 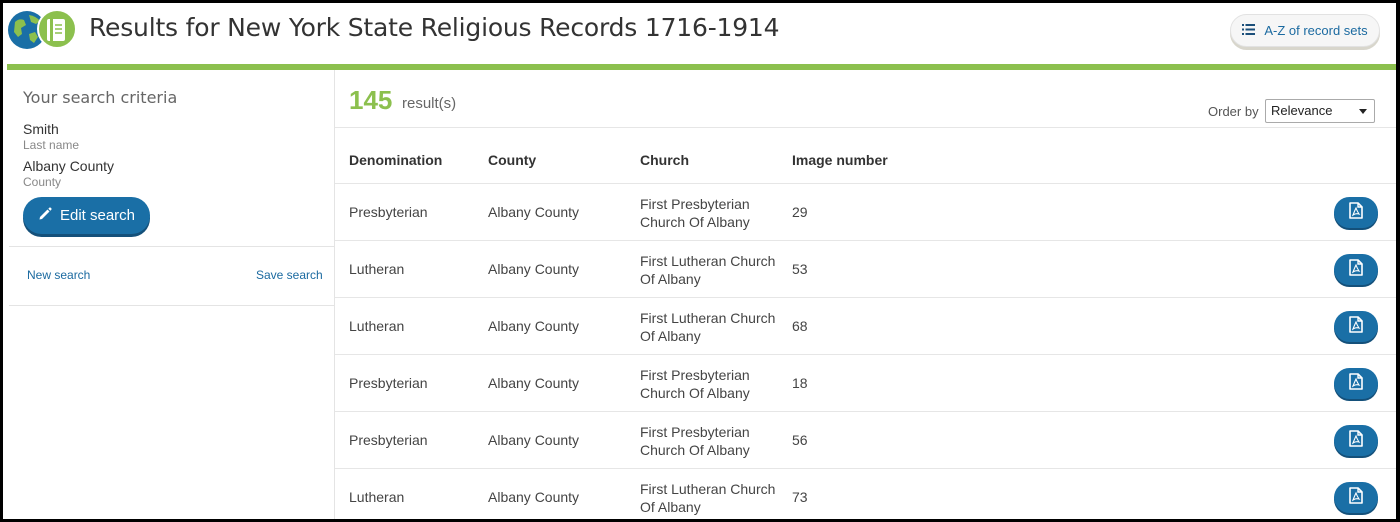 I want to click on criterion-value: Smith, so click(x=41, y=129).